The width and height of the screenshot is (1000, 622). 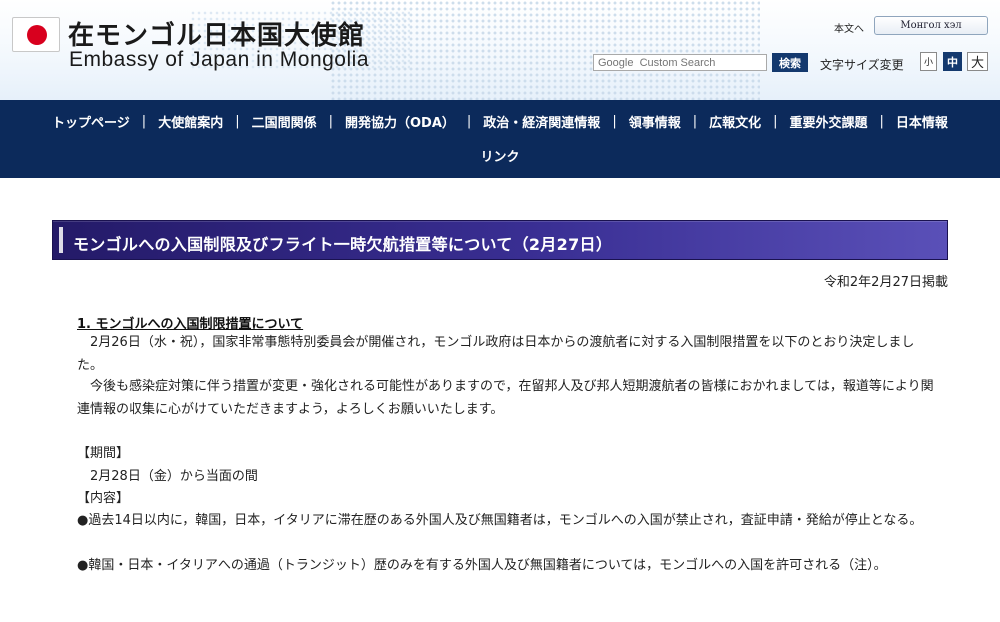 What do you see at coordinates (862, 65) in the screenshot?
I see `font-size-label: 文字サイズ変更` at bounding box center [862, 65].